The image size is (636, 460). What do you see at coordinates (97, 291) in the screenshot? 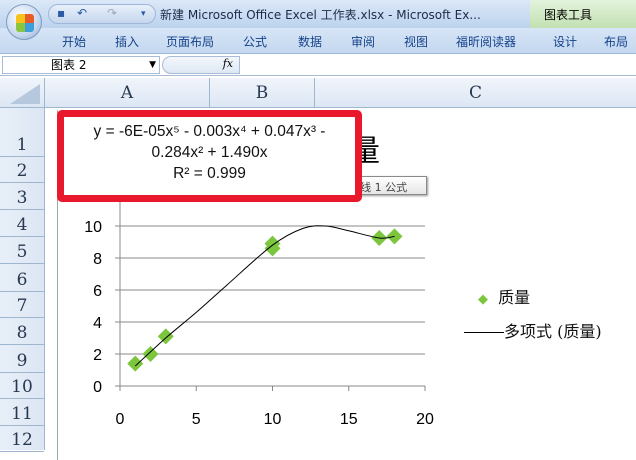
I see `y-tick-label: 6` at bounding box center [97, 291].